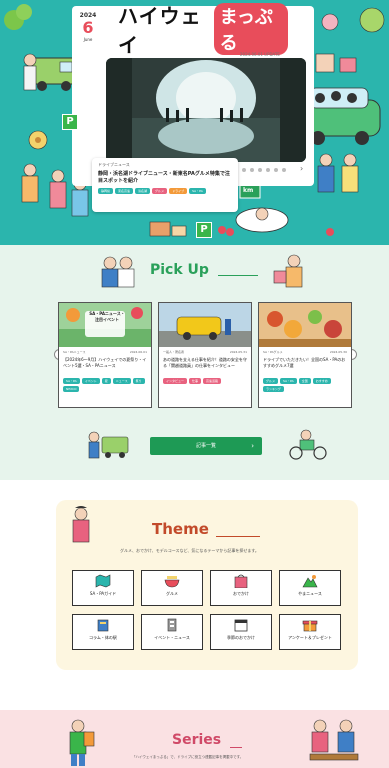 The width and height of the screenshot is (389, 768). Describe the element at coordinates (203, 30) in the screenshot. I see `site-logo: ハイウェイ まっぷる` at that location.